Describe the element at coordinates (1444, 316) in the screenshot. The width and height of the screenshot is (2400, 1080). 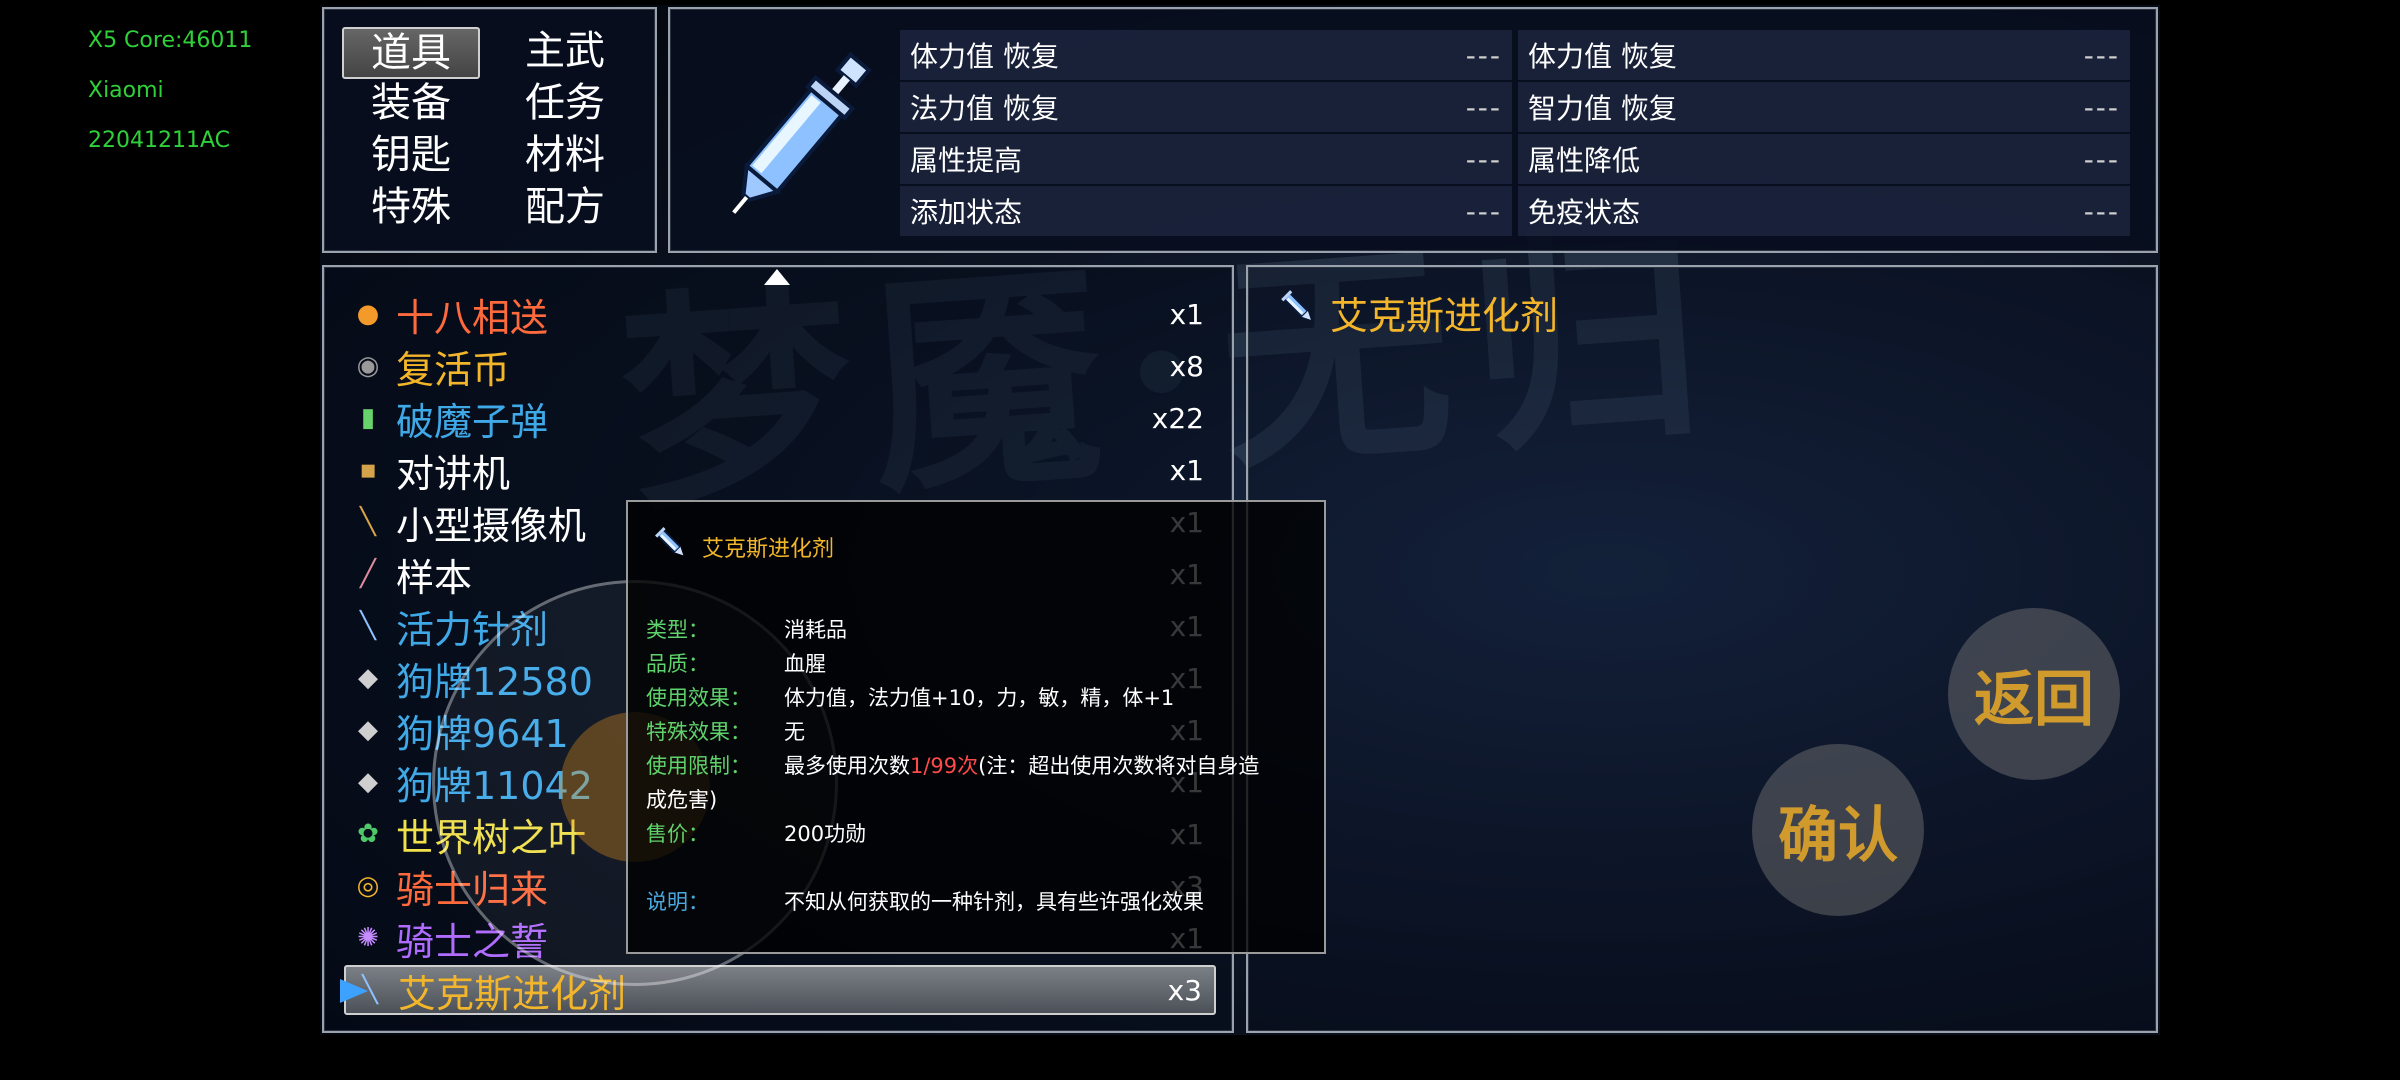
I see `detail-title-text: 艾克斯进化剂` at that location.